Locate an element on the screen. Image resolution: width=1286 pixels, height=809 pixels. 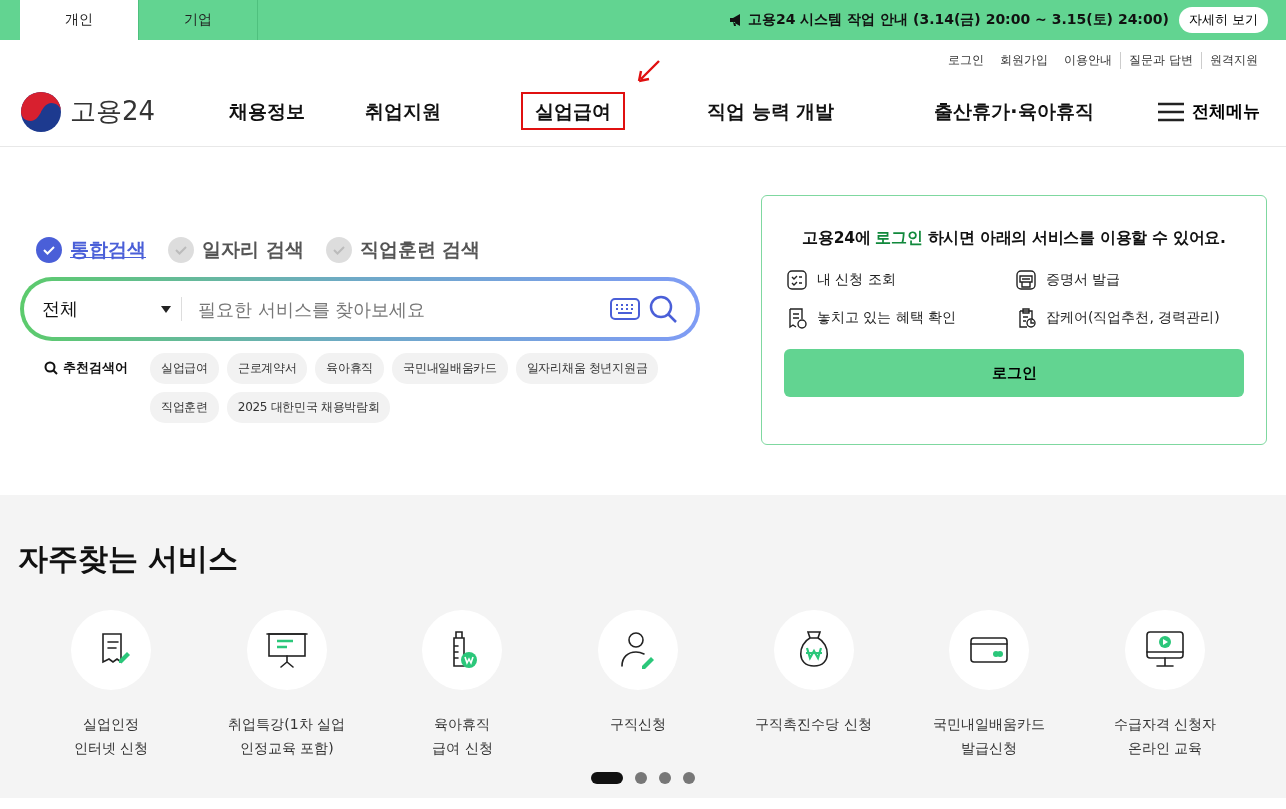
nav-link: 출산휴가·육아휴직 is located at coordinates (1014, 110).